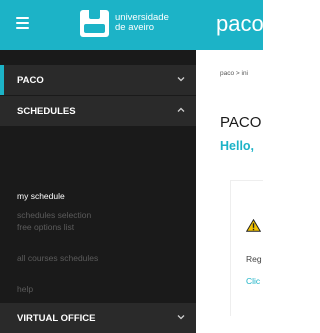 Image resolution: width=320 pixels, height=333 pixels. Describe the element at coordinates (241, 122) in the screenshot. I see `page-title: PACO` at that location.